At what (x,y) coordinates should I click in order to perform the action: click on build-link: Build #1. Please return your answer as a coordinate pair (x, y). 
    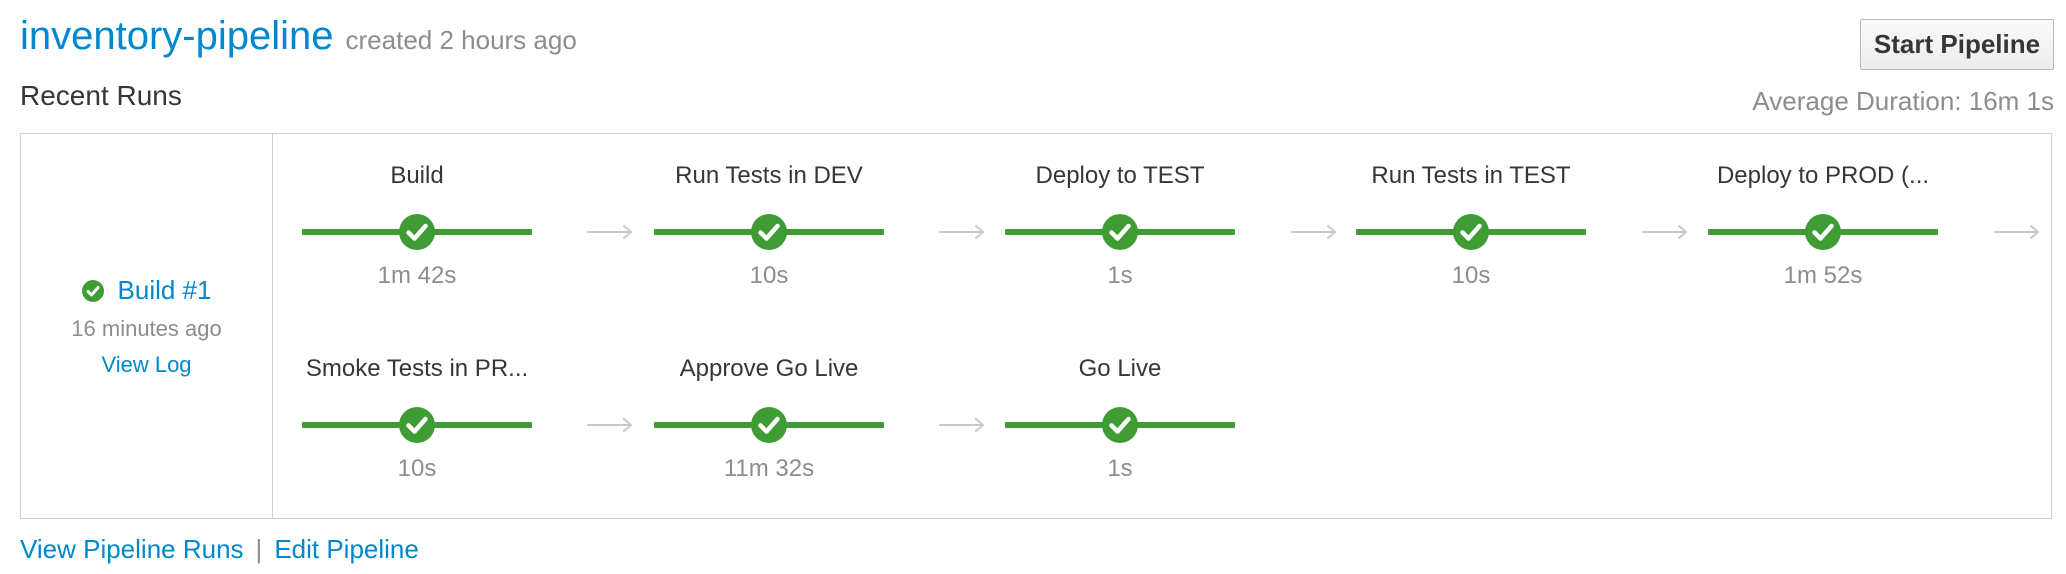
    Looking at the image, I should click on (146, 290).